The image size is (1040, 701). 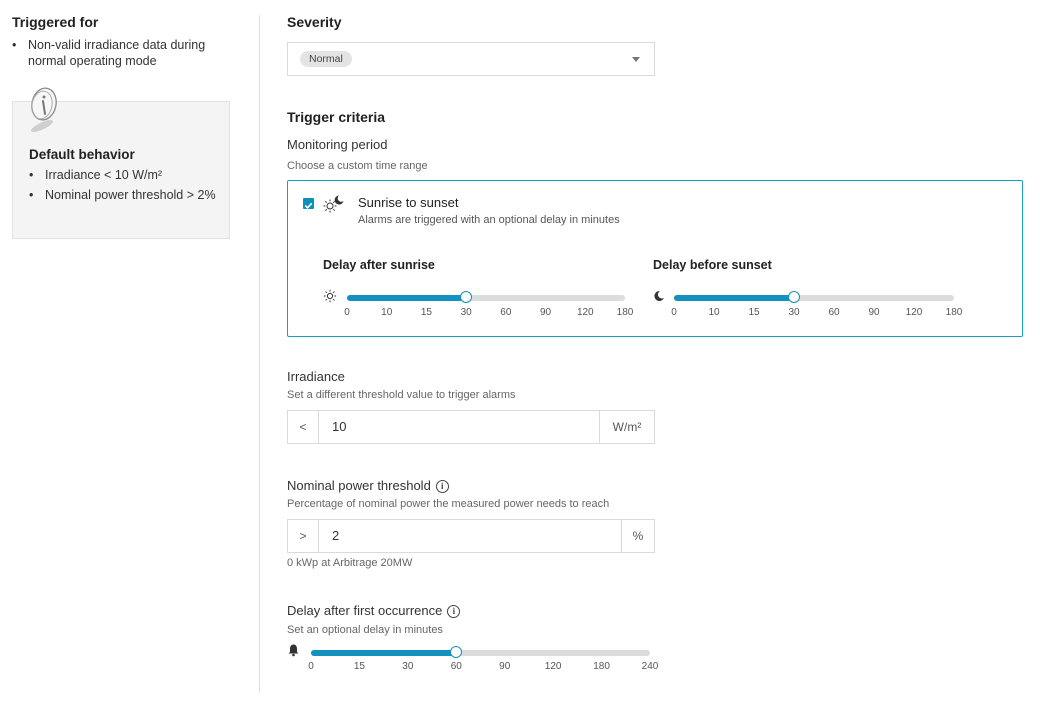 I want to click on column-divider, so click(x=259, y=354).